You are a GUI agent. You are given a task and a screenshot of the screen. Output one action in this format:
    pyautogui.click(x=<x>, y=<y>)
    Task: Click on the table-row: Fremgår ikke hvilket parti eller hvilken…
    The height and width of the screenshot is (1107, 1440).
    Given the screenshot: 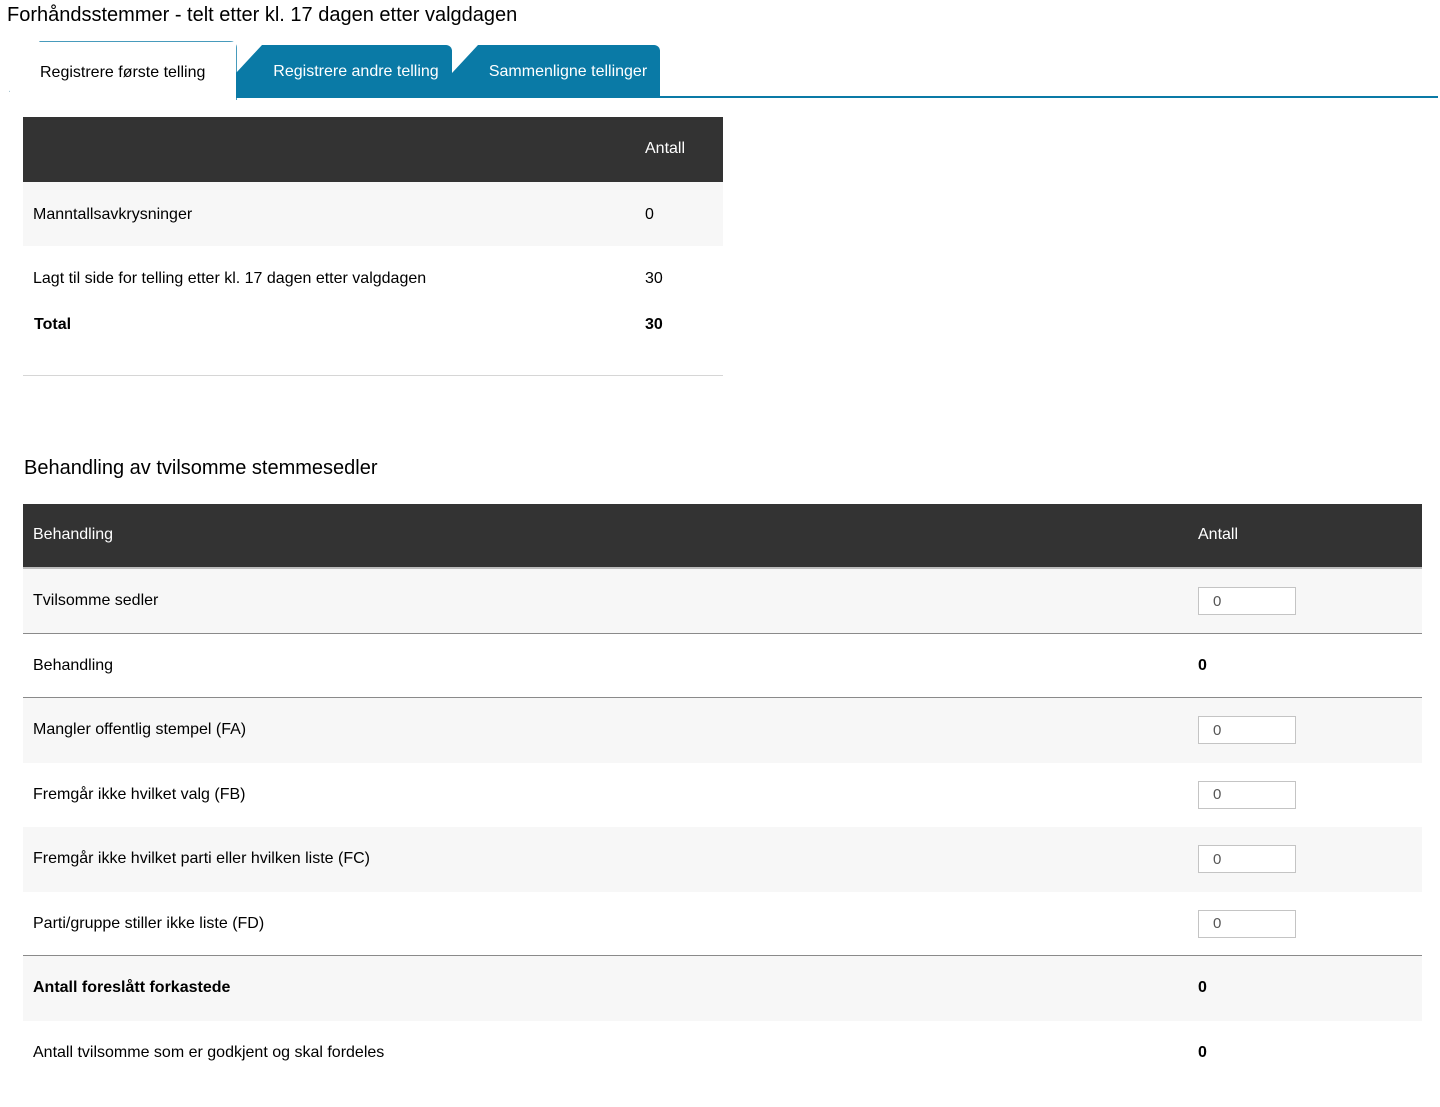 What is the action you would take?
    pyautogui.click(x=722, y=859)
    